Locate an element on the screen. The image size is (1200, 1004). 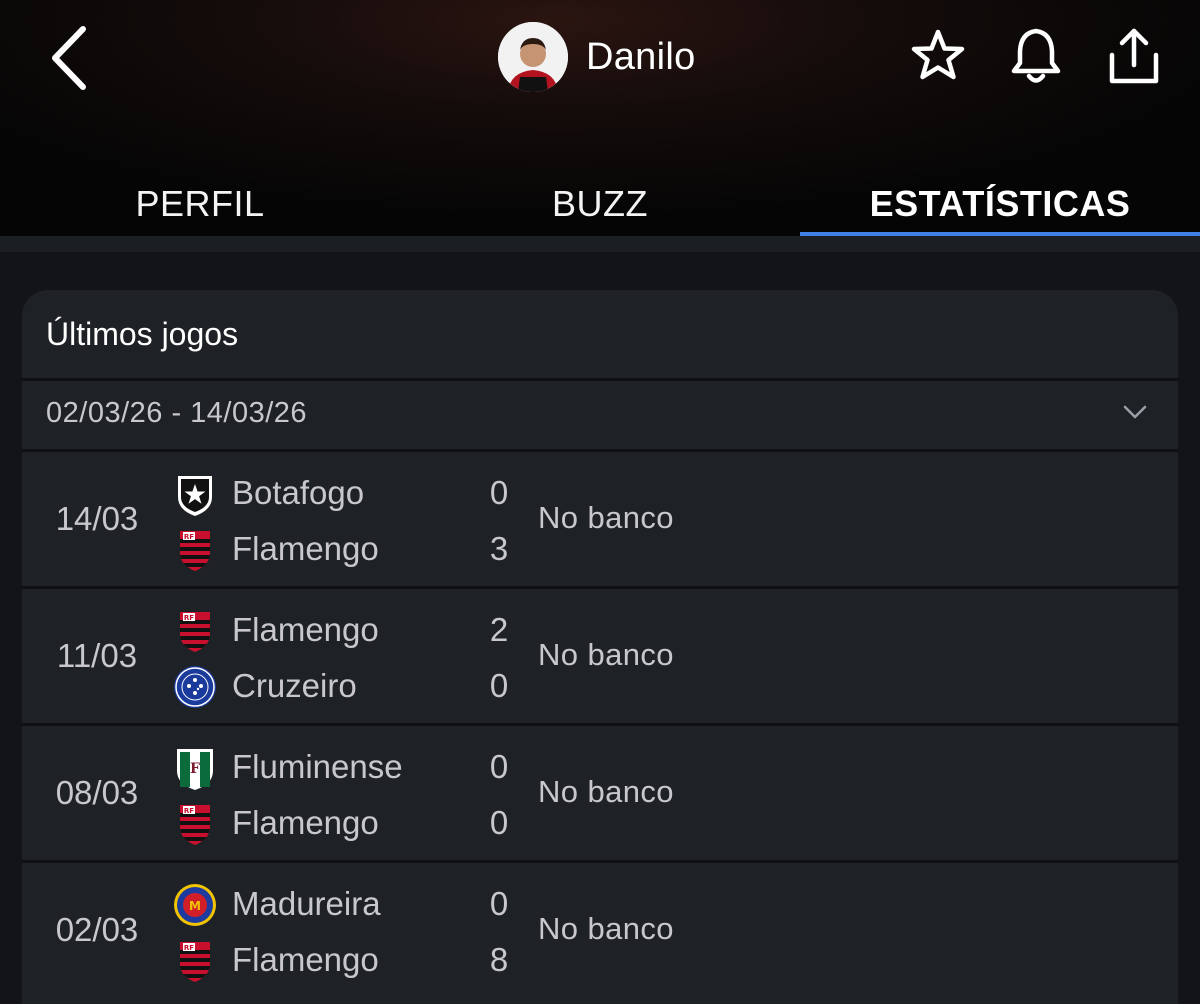
match-date: 14/03 is located at coordinates (97, 518).